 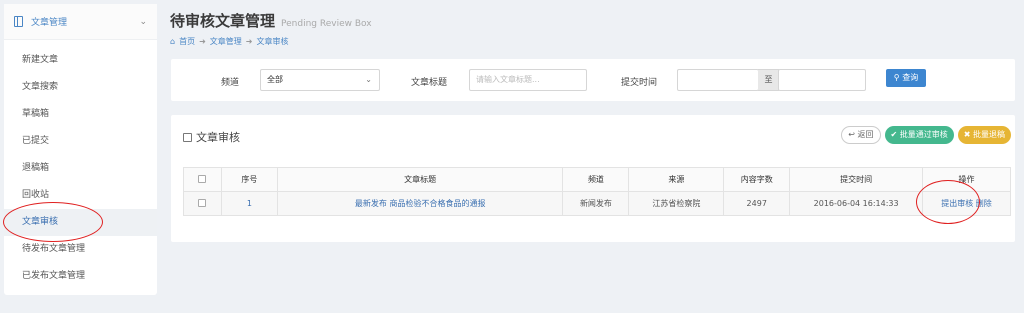 I want to click on batch-reject-button: ✖ 批量退稿, so click(x=984, y=135).